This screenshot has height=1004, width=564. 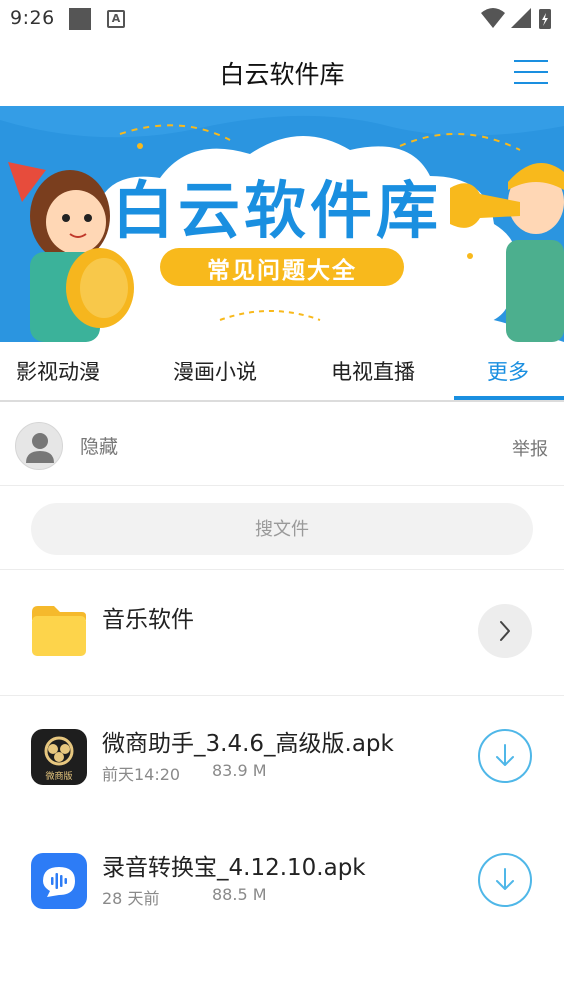 I want to click on user-icon, so click(x=40, y=448).